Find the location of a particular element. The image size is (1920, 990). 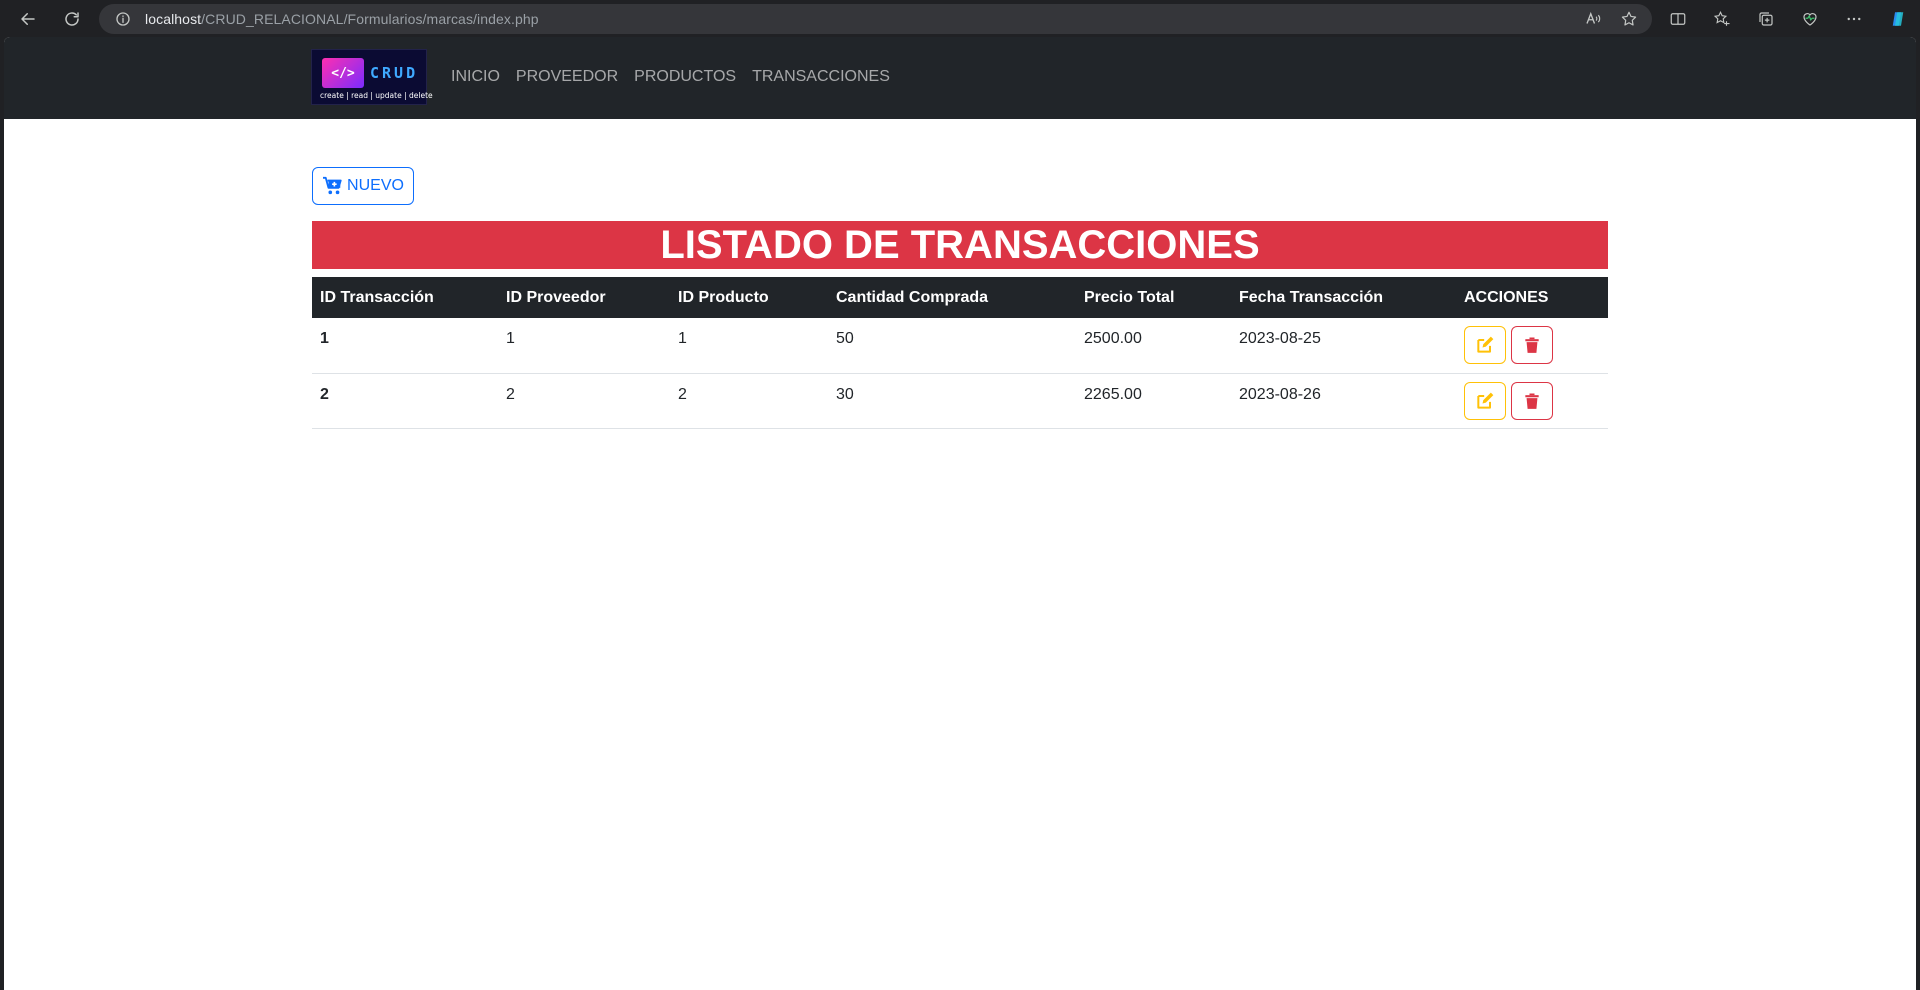

nav-link-proveedor: PROVEEDOR is located at coordinates (567, 77).